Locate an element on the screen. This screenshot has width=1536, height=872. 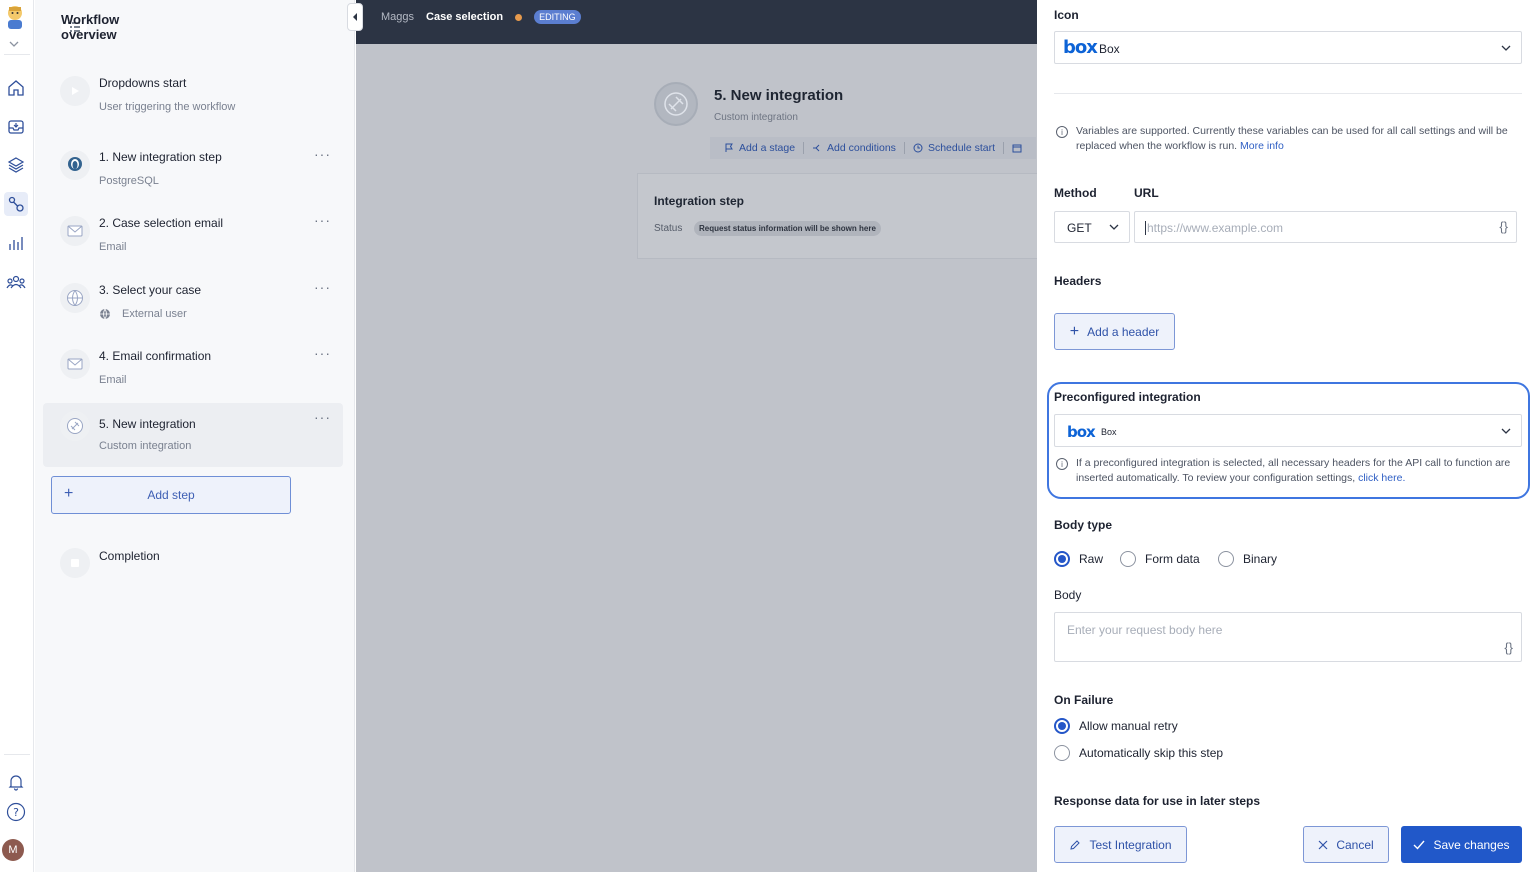
radio-label: Raw is located at coordinates (1091, 559).